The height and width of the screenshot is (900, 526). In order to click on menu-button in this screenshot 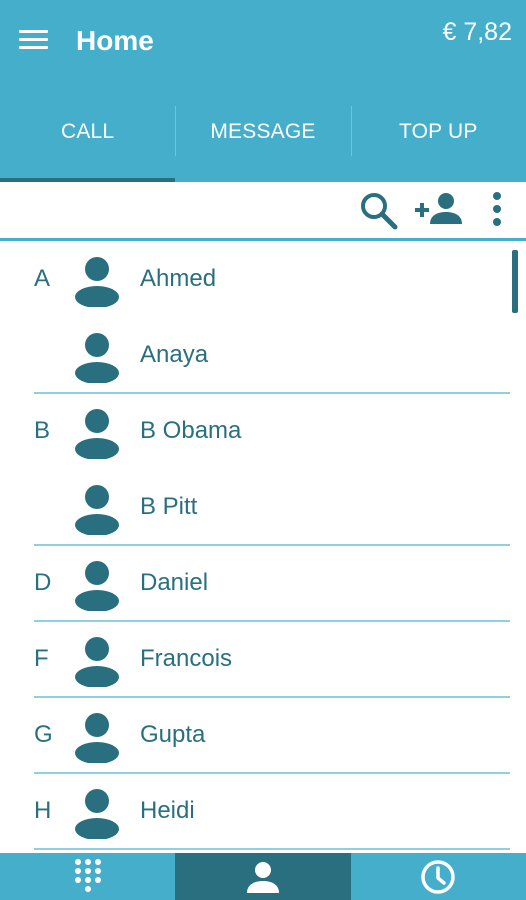, I will do `click(34, 40)`.